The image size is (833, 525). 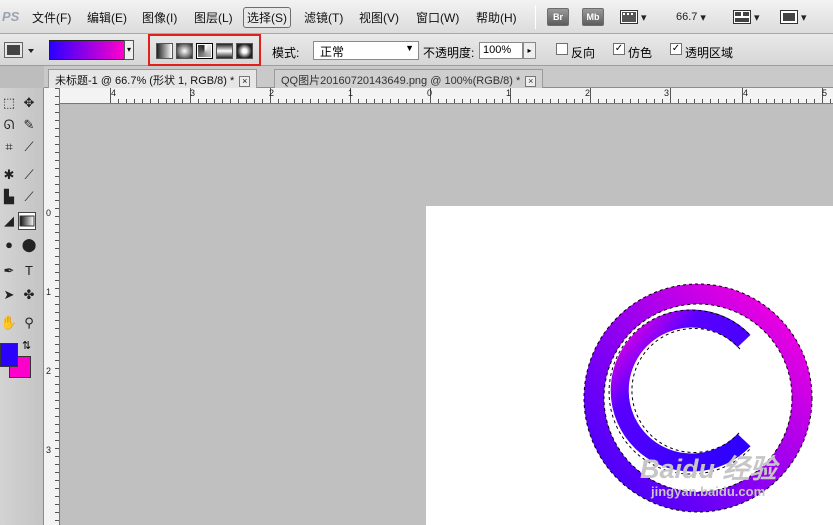 I want to click on screen-mode-button: ▾, so click(x=793, y=17).